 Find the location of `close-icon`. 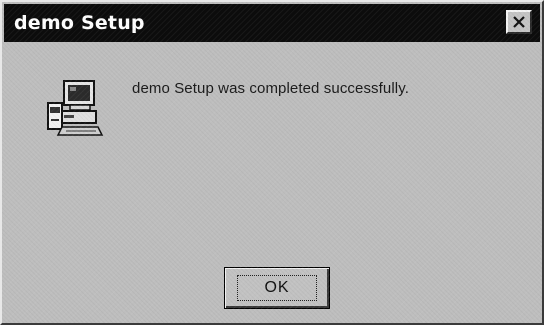

close-icon is located at coordinates (519, 22).